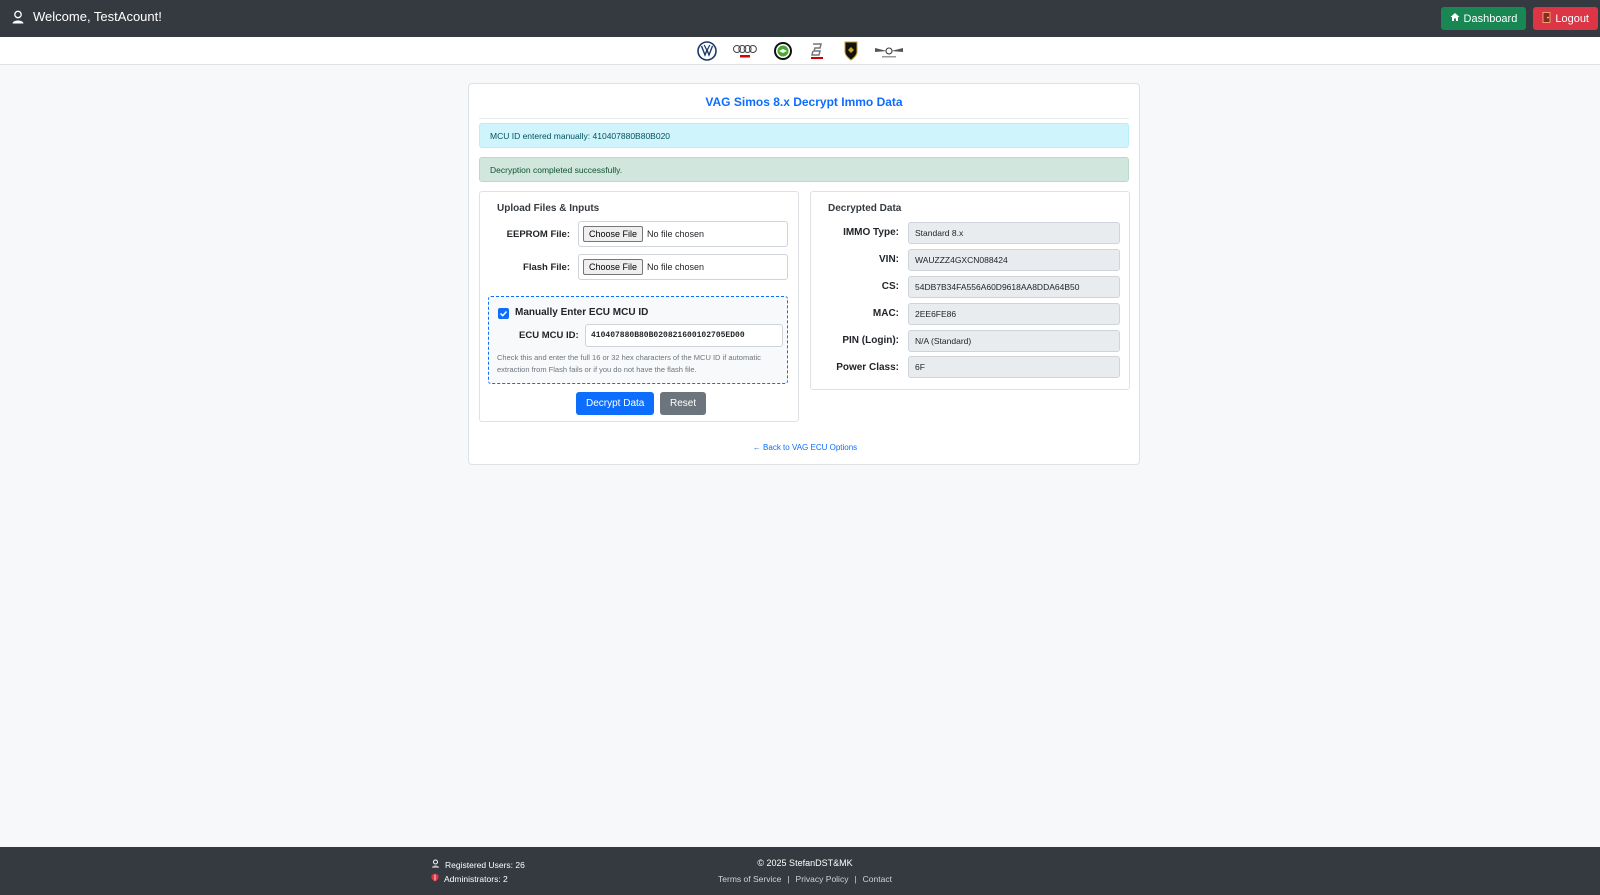  I want to click on immo-type-label: IMMO Type:, so click(871, 232).